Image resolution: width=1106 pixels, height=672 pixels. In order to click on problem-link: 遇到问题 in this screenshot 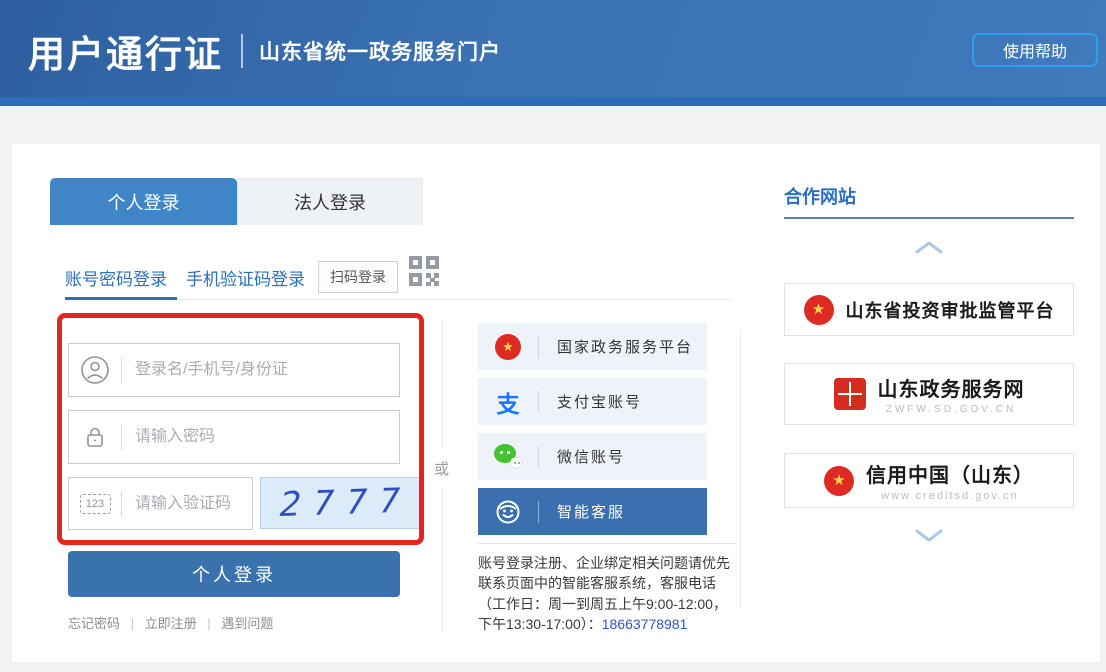, I will do `click(247, 623)`.